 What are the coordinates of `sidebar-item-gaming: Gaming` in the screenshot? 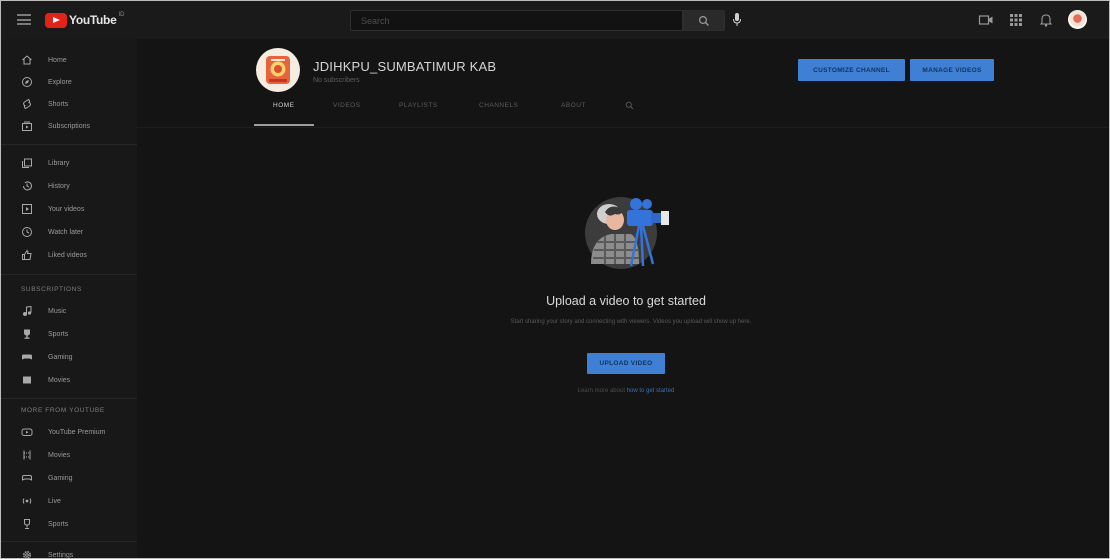 It's located at (69, 357).